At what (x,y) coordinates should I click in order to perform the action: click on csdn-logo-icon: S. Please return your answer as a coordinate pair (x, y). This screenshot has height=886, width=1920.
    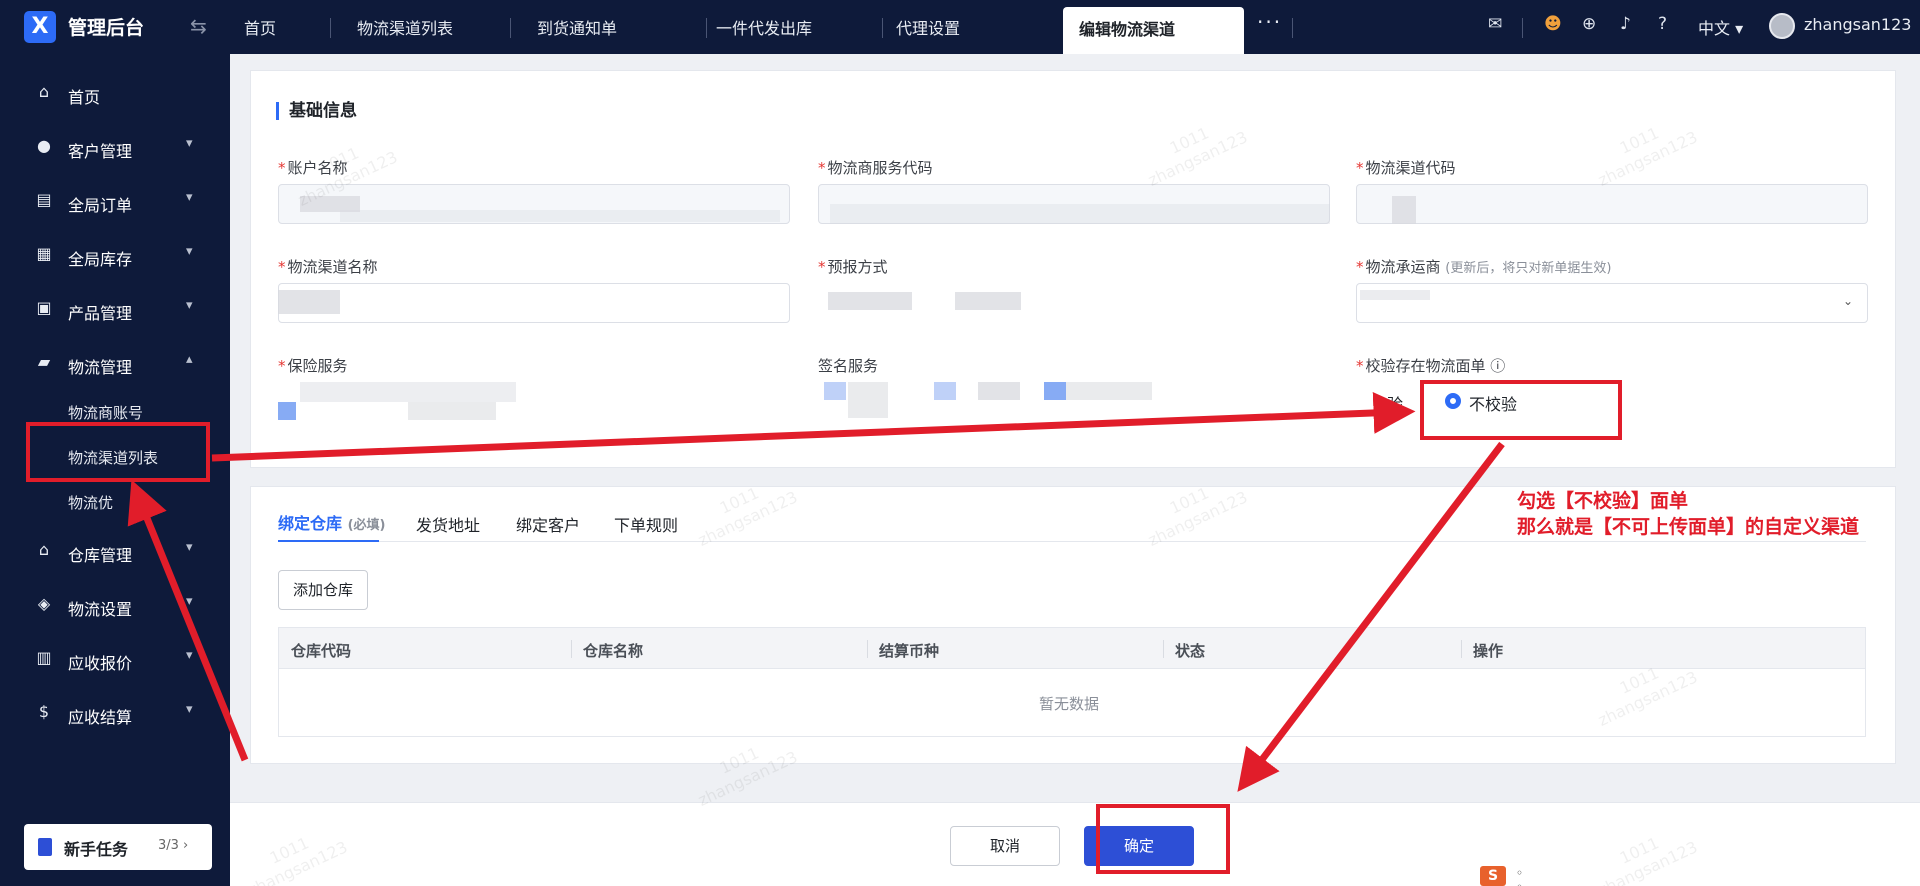
    Looking at the image, I should click on (1493, 876).